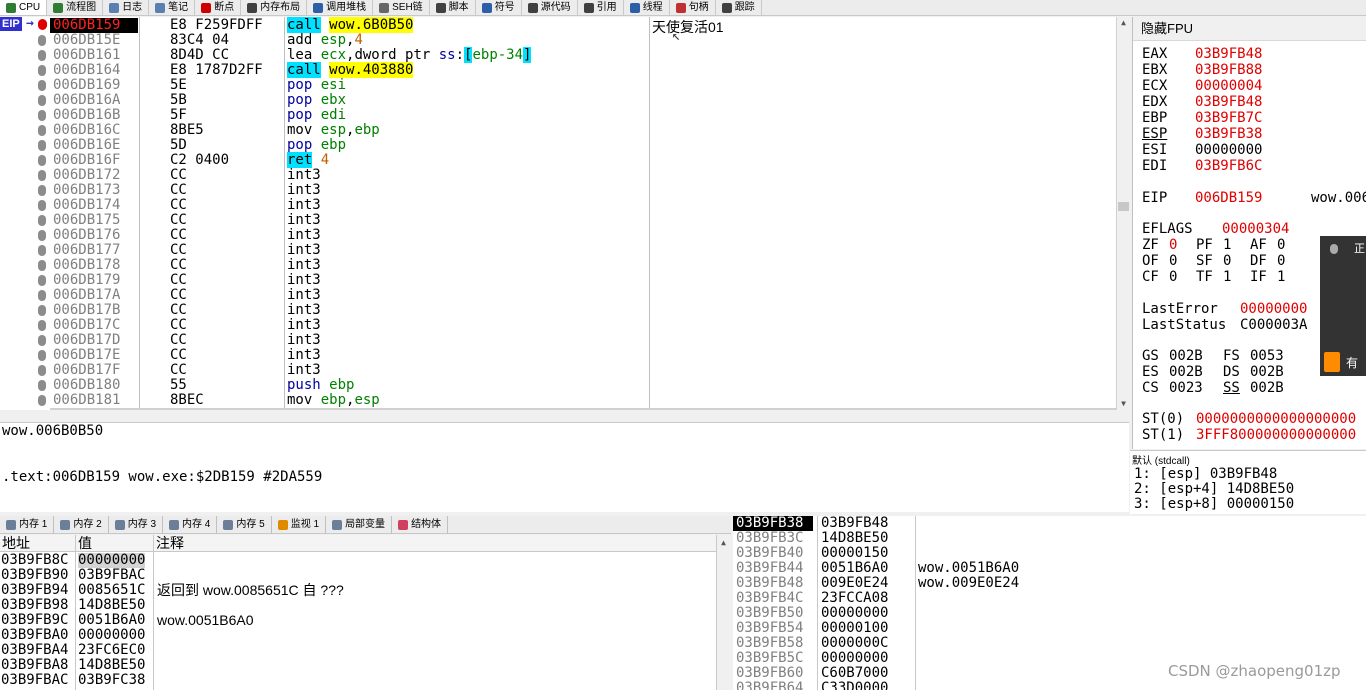 This screenshot has width=1366, height=690. I want to click on disasm-row: 006DB159 E8 F259FDFF call wow.6B0B50, so click(350, 25).